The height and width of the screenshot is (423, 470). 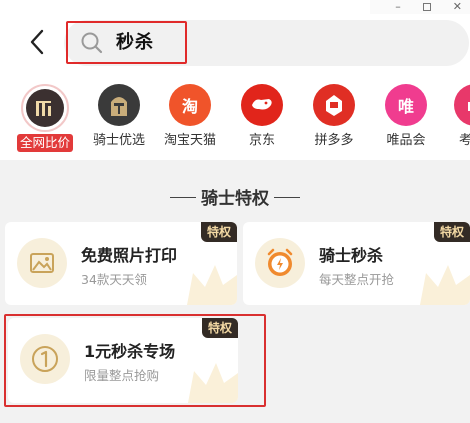 I want to click on vip-icon: 唯, so click(x=406, y=105).